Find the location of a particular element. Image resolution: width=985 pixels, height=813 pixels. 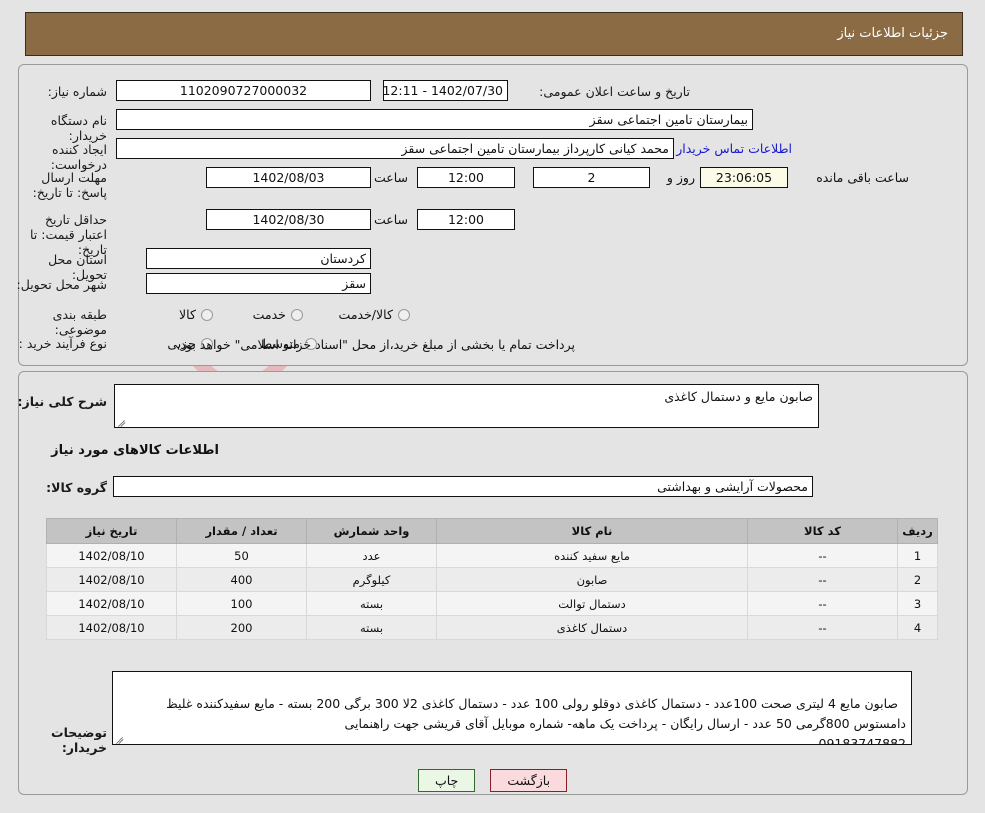

classification-option-2: کالا/خدمت is located at coordinates (374, 314).